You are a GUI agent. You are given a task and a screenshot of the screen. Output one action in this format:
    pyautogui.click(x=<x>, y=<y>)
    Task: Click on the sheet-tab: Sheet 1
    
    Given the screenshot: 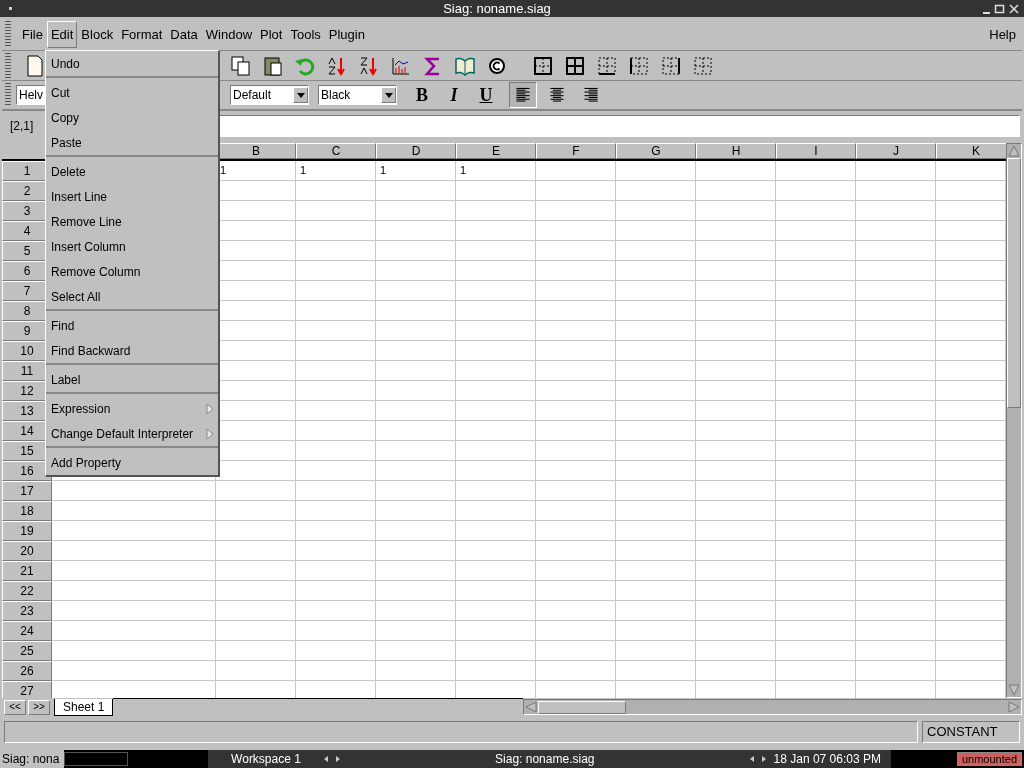 What is the action you would take?
    pyautogui.click(x=84, y=707)
    